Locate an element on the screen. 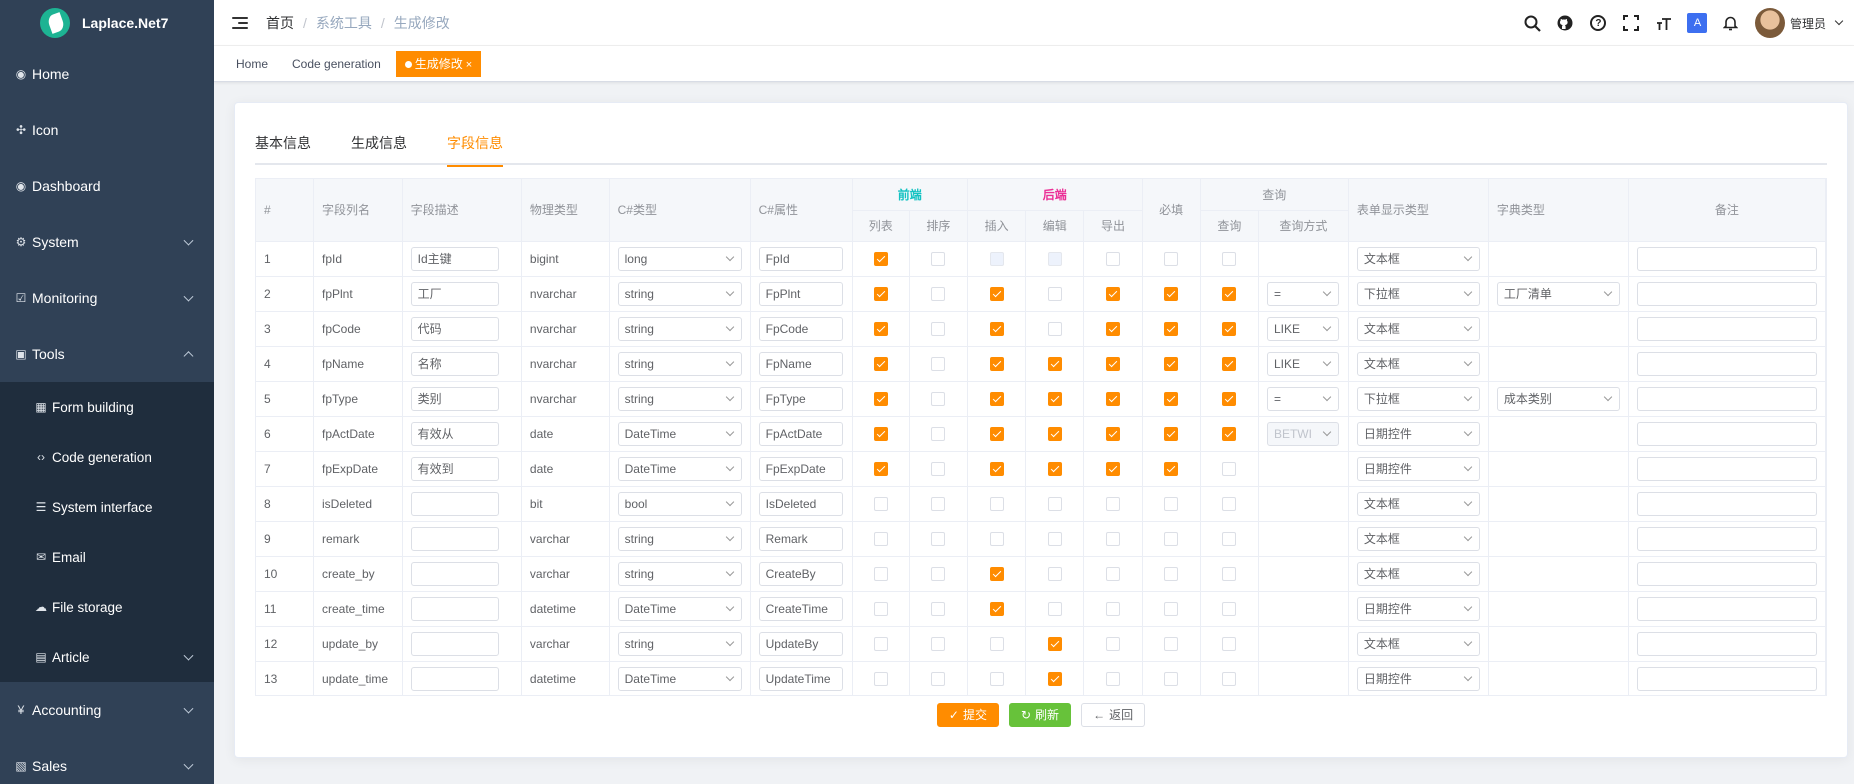  sidebar-item-tools: ▣ Tools is located at coordinates (107, 354).